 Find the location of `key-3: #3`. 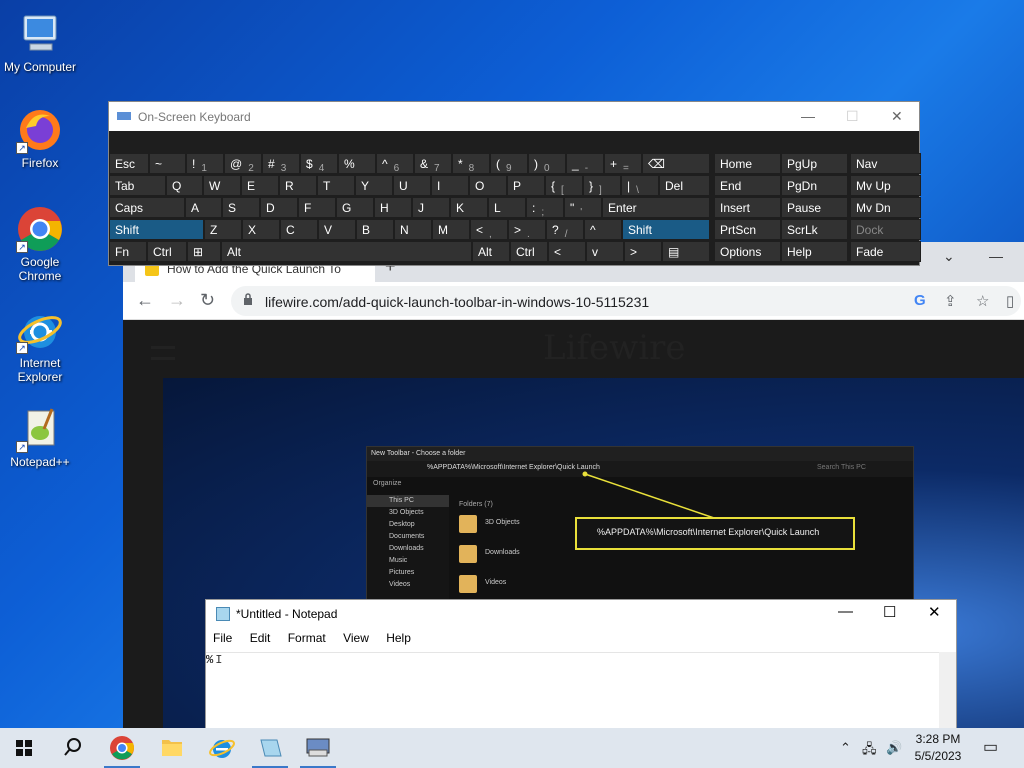

key-3: #3 is located at coordinates (281, 163).